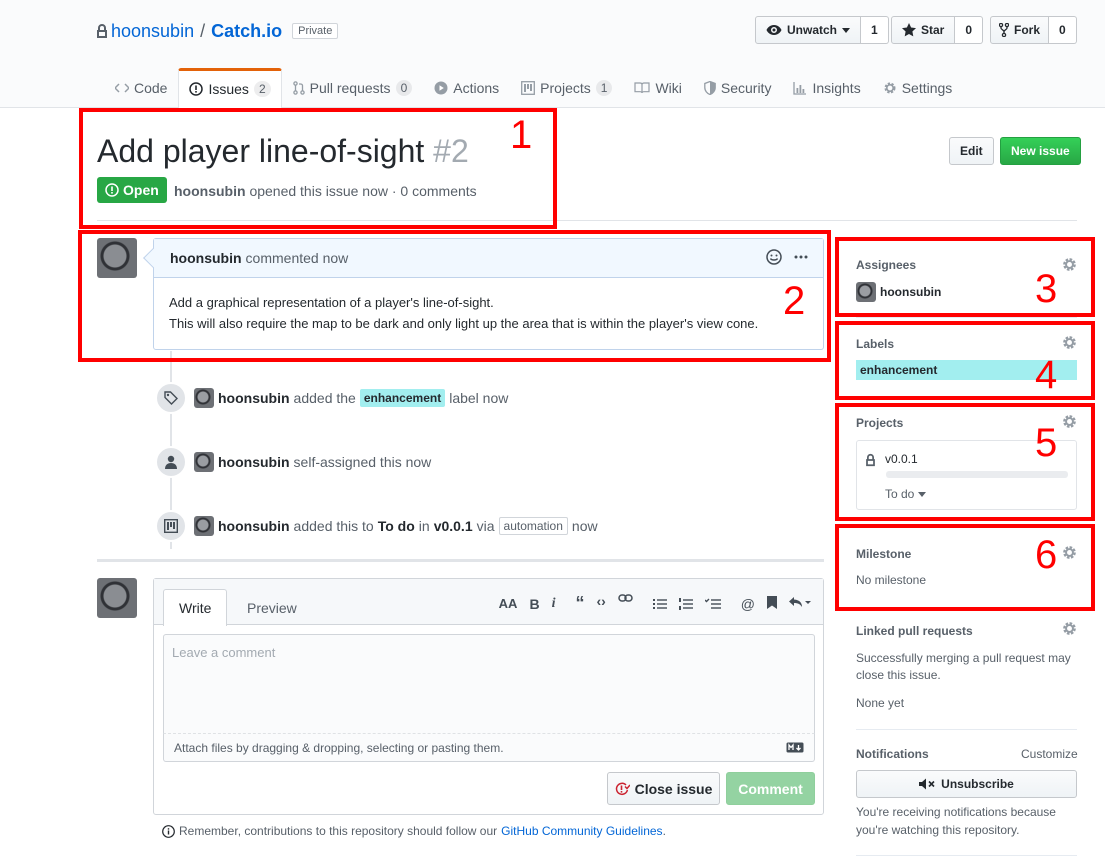 The width and height of the screenshot is (1105, 865). Describe the element at coordinates (581, 831) in the screenshot. I see `guidelines-link: GitHub Community Guidelines` at that location.